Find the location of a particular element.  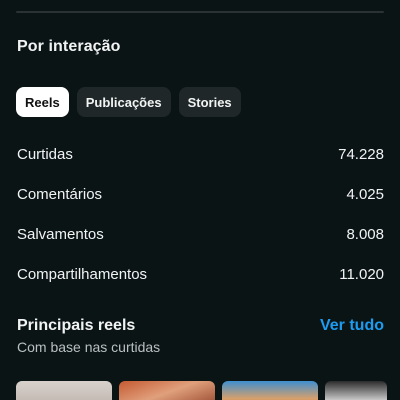

top-divider is located at coordinates (200, 12).